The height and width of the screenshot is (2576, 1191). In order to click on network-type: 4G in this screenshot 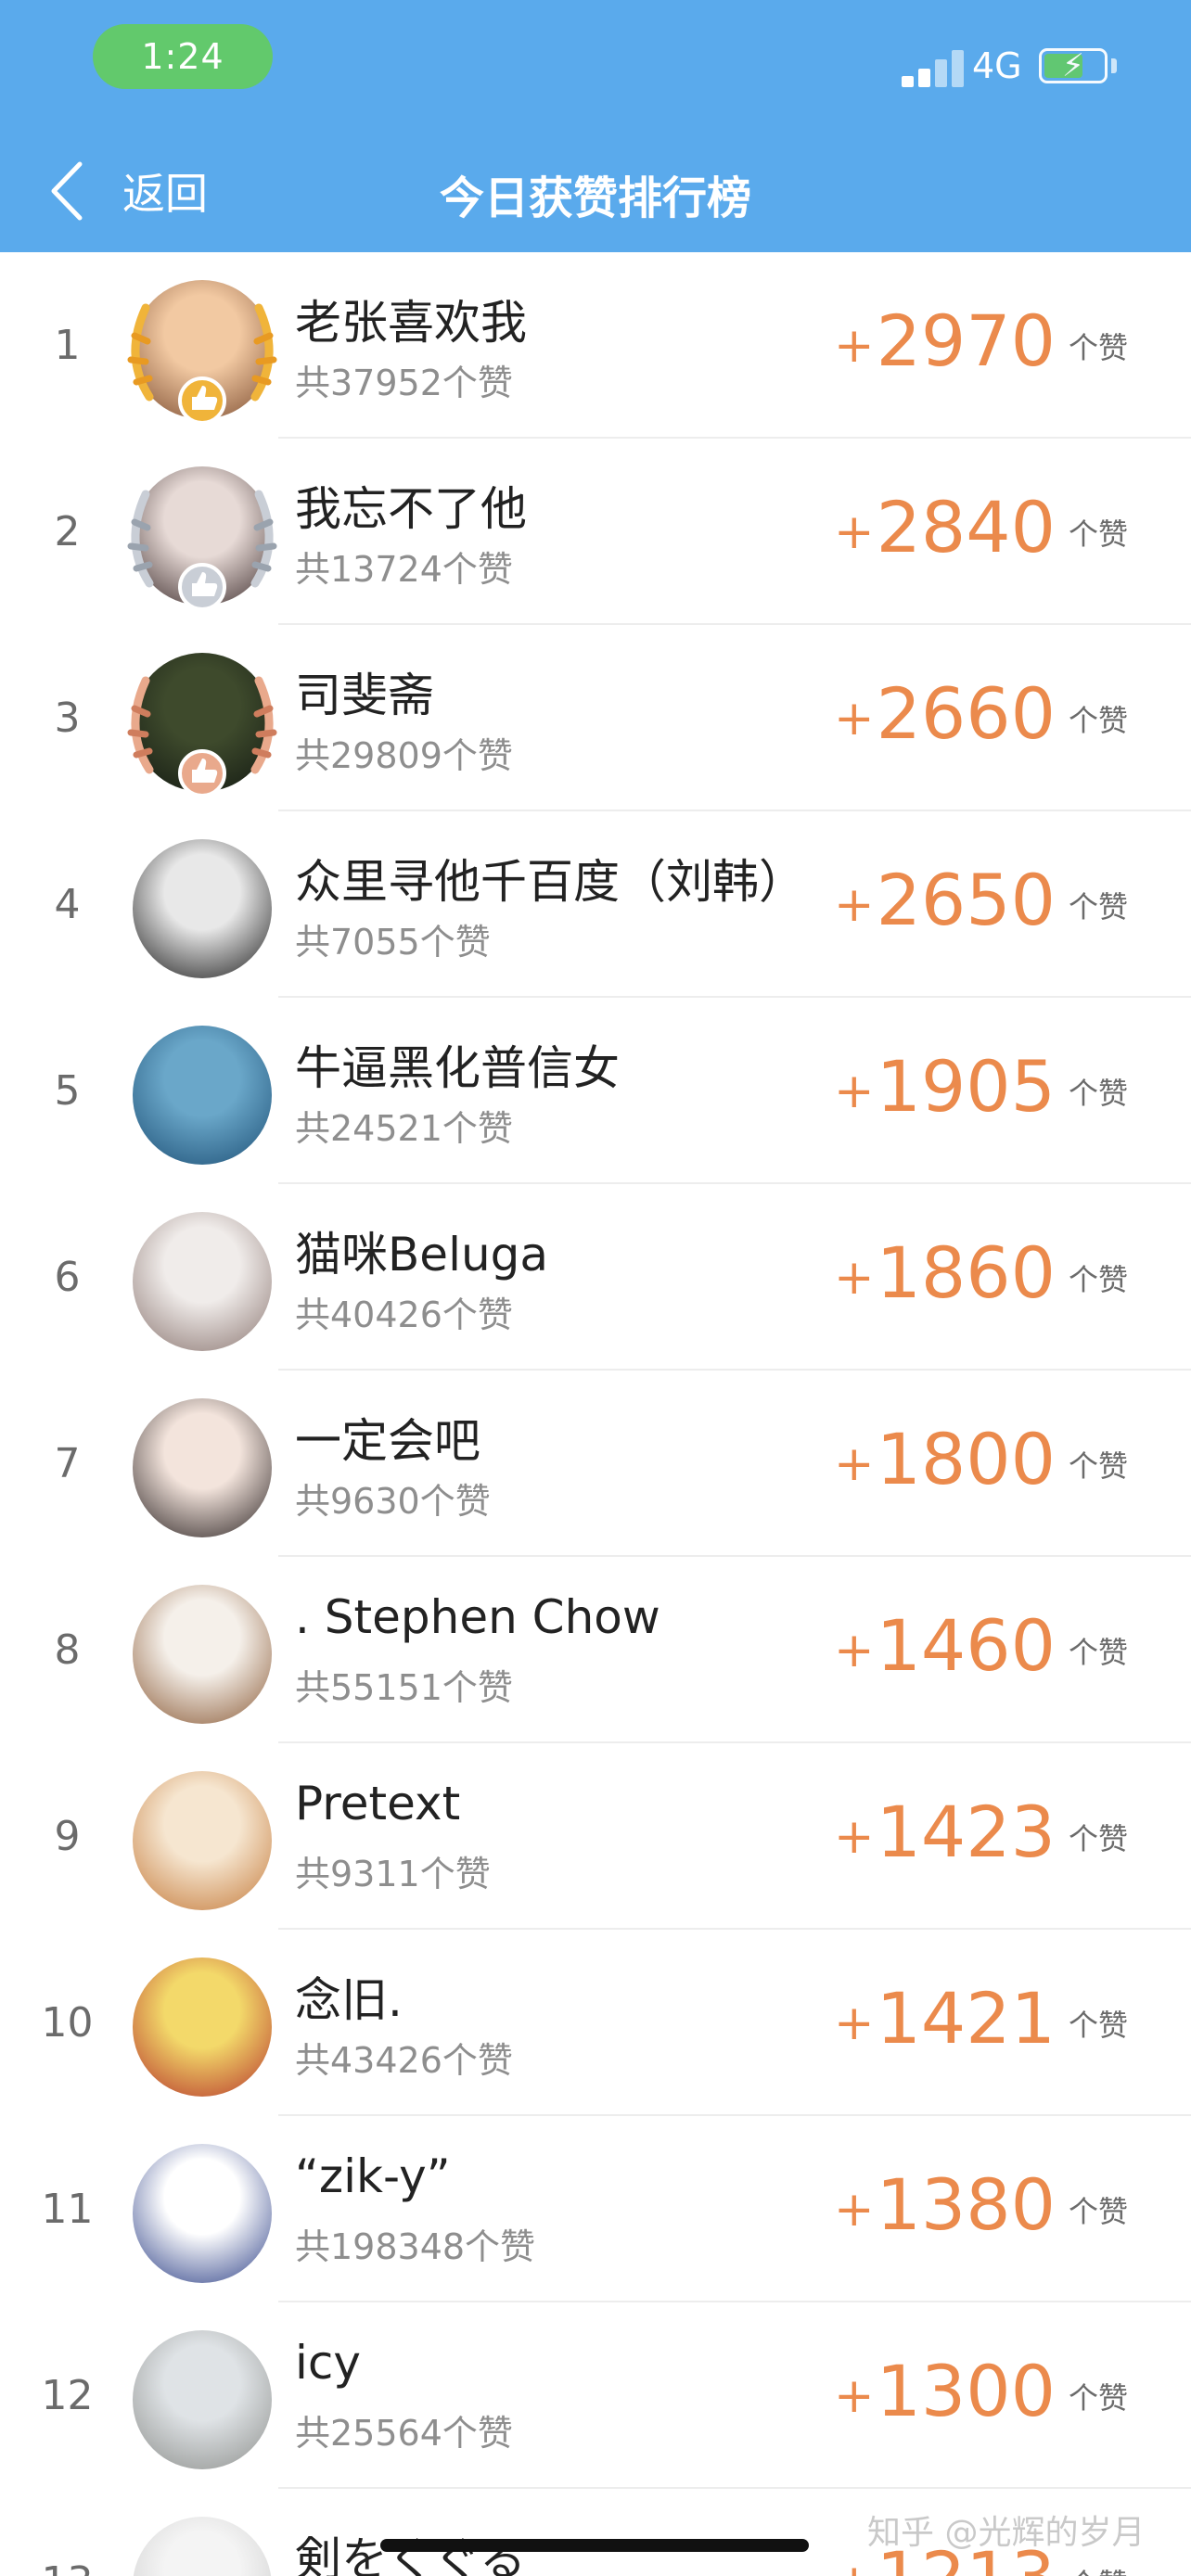, I will do `click(997, 66)`.